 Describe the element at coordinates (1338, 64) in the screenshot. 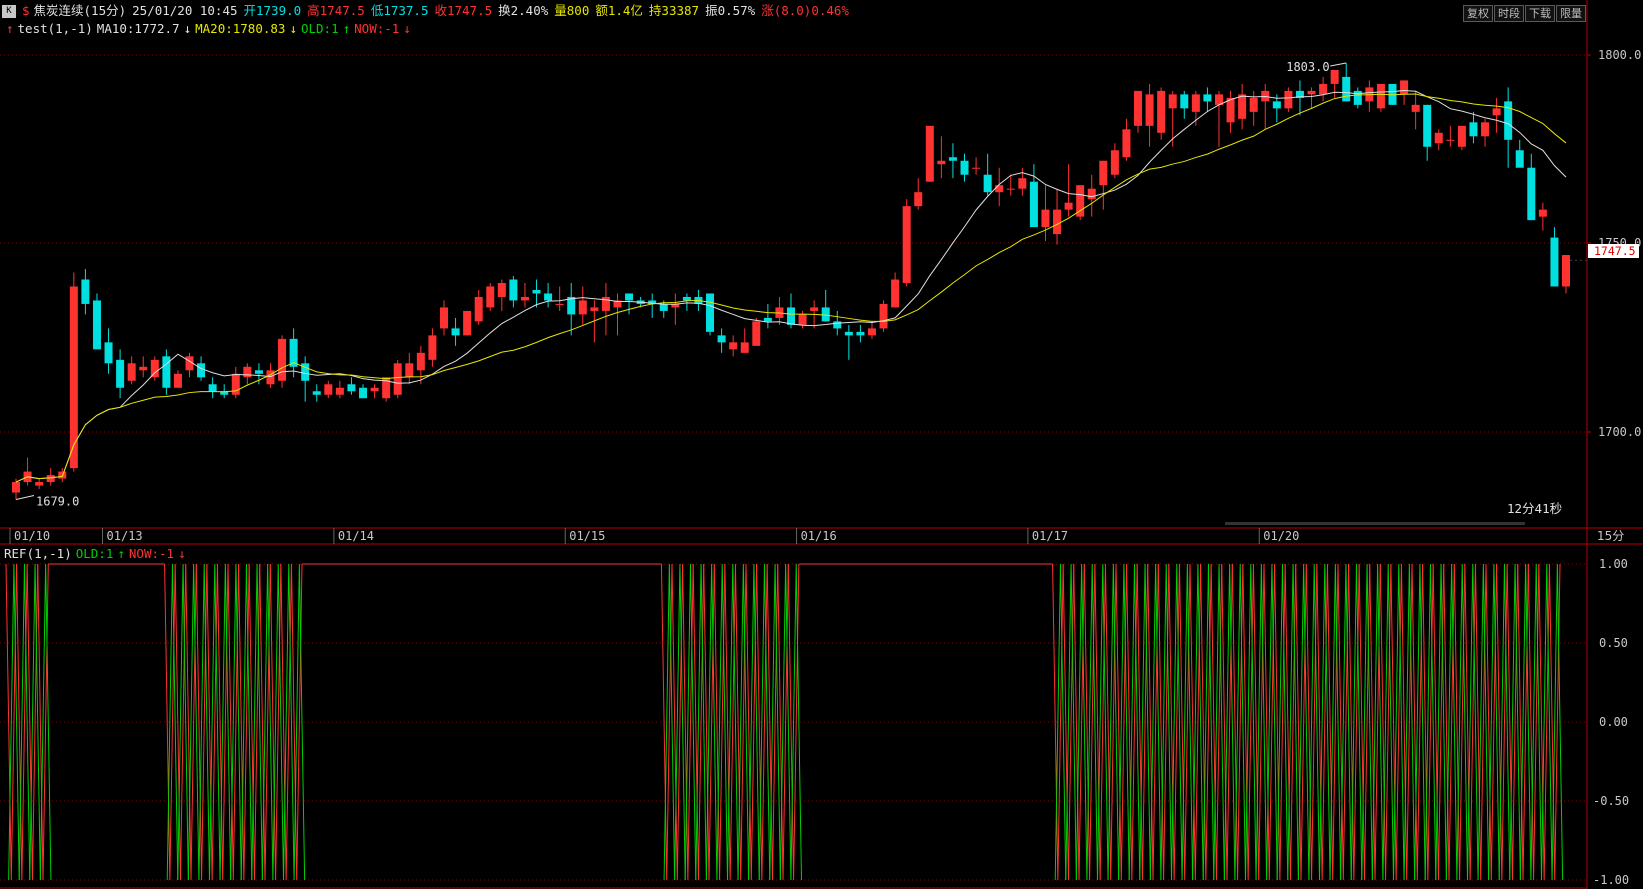

I see `max-price-pointer` at that location.